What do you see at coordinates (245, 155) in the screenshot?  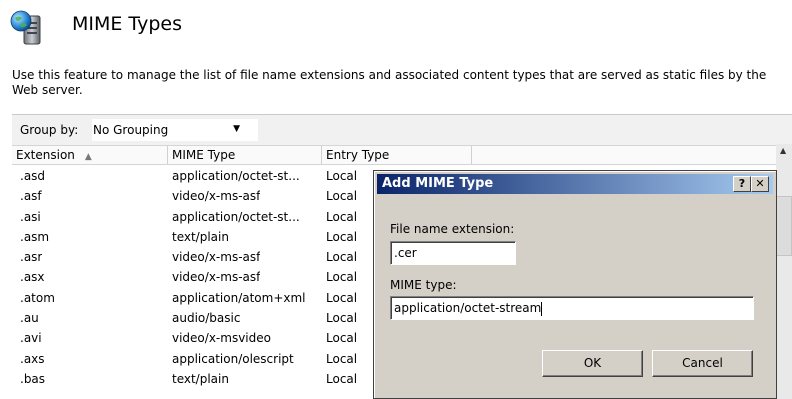 I see `column-header-mime-type: MIME Type` at bounding box center [245, 155].